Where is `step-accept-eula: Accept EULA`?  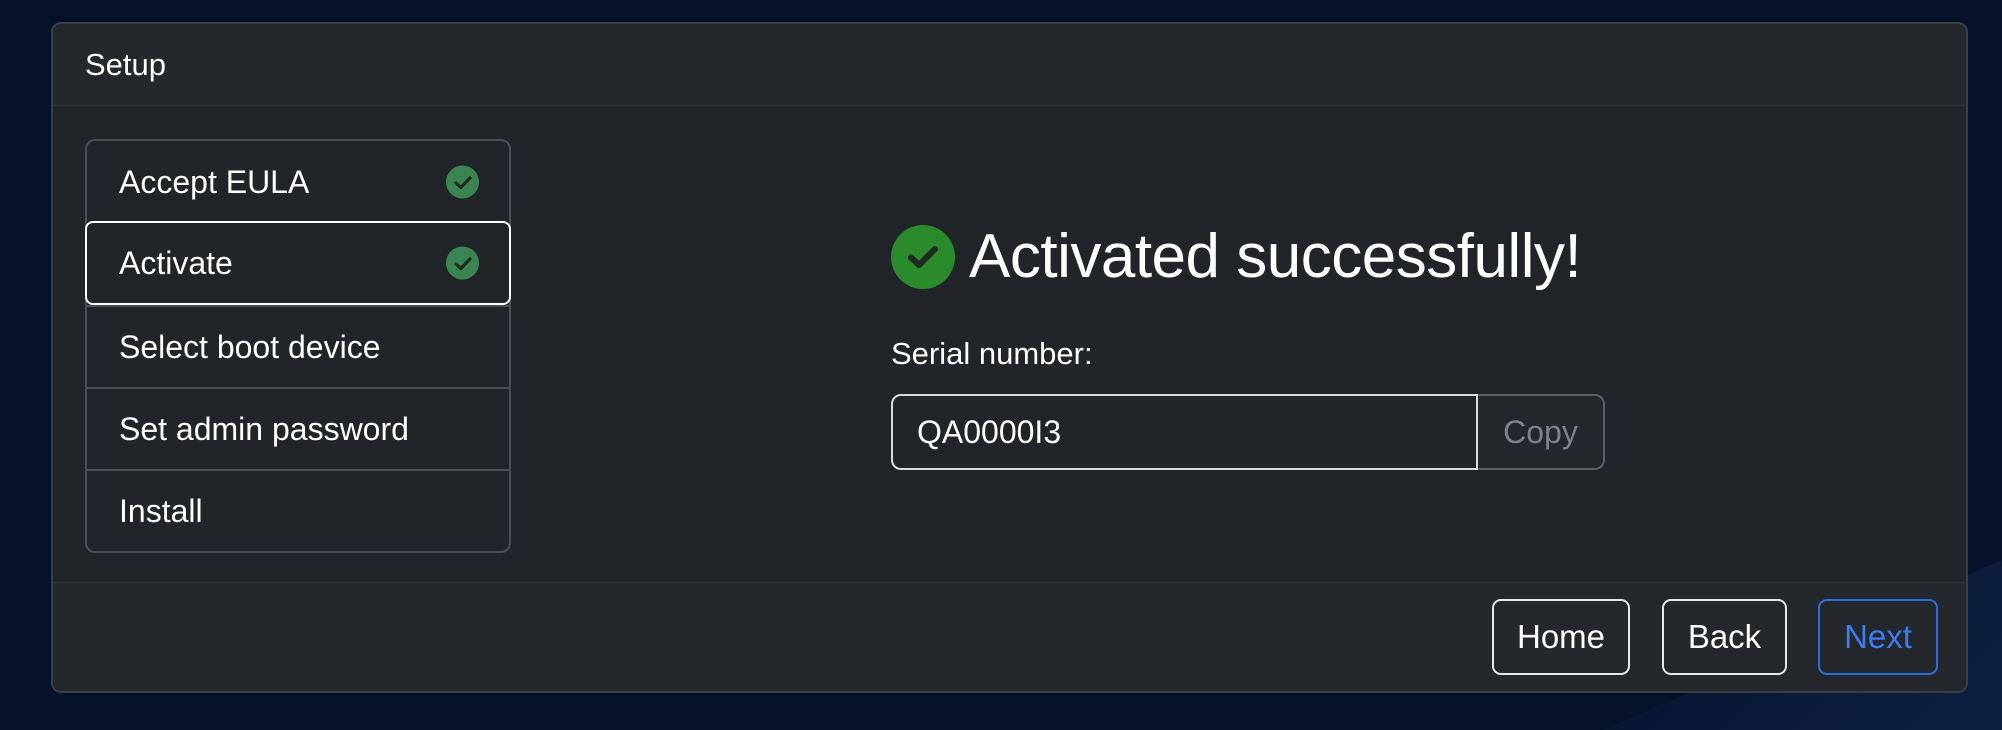
step-accept-eula: Accept EULA is located at coordinates (298, 182).